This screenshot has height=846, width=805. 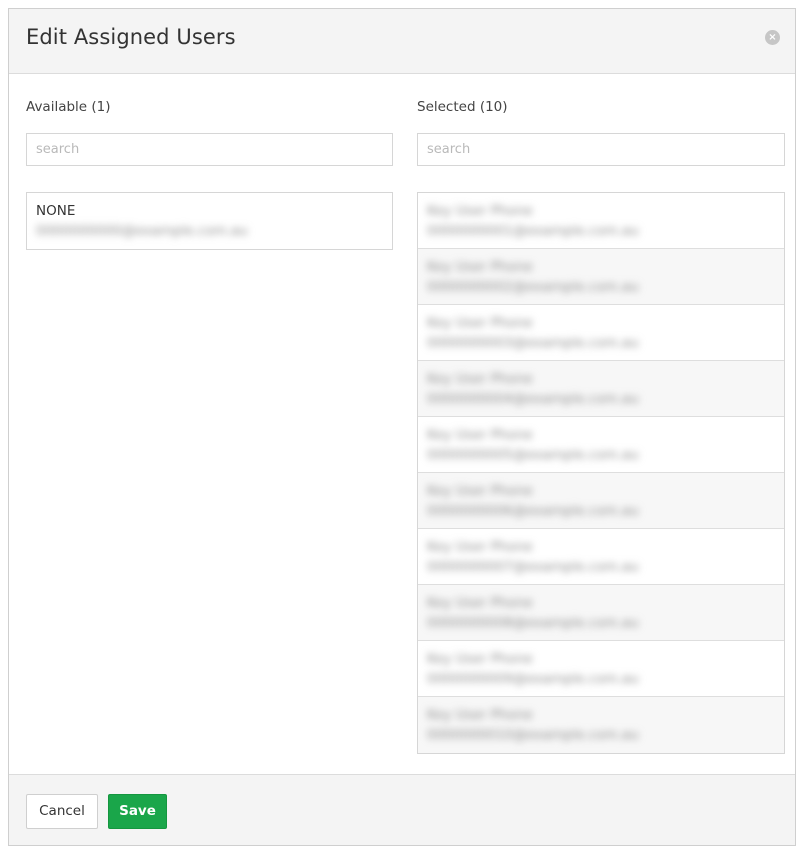 I want to click on selected-list-item: Key User Phone 0000000002@example.com.au, so click(x=601, y=277).